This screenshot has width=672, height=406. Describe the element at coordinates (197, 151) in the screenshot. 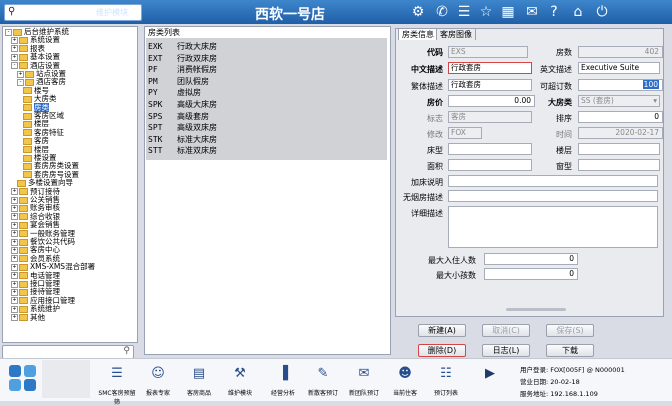

I see `room-type-name: 标准双床房` at that location.